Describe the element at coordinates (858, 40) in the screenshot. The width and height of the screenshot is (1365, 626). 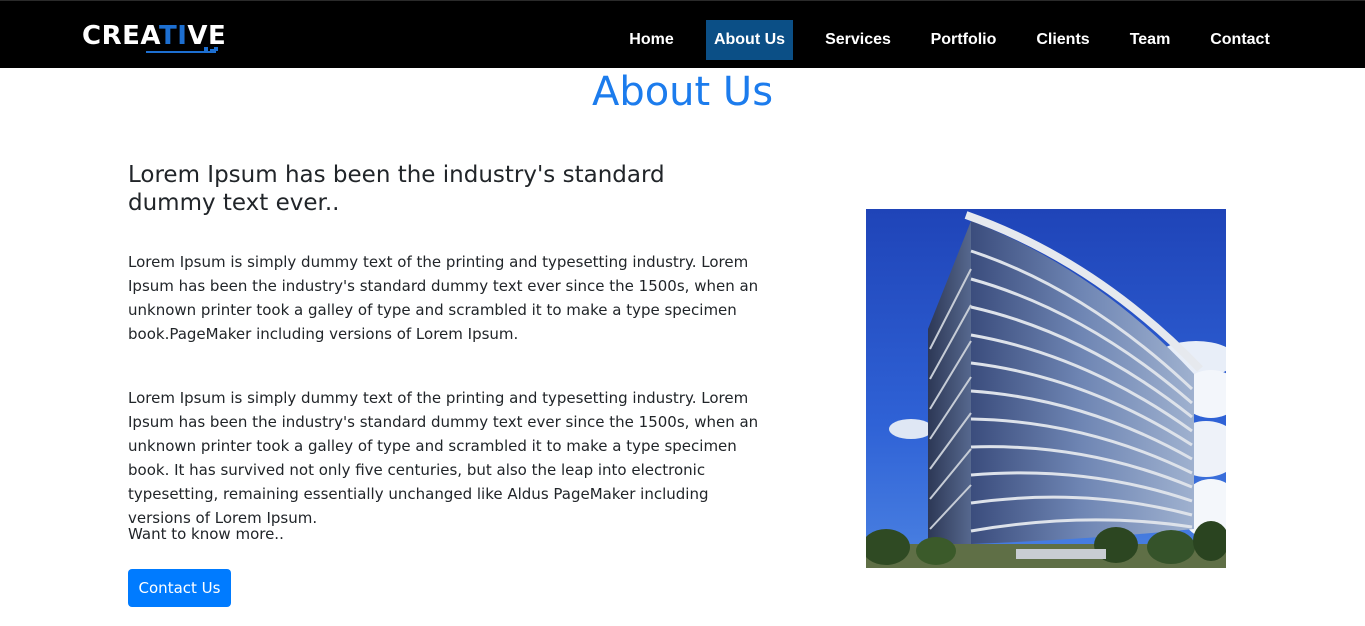
I see `nav-services: Services` at that location.